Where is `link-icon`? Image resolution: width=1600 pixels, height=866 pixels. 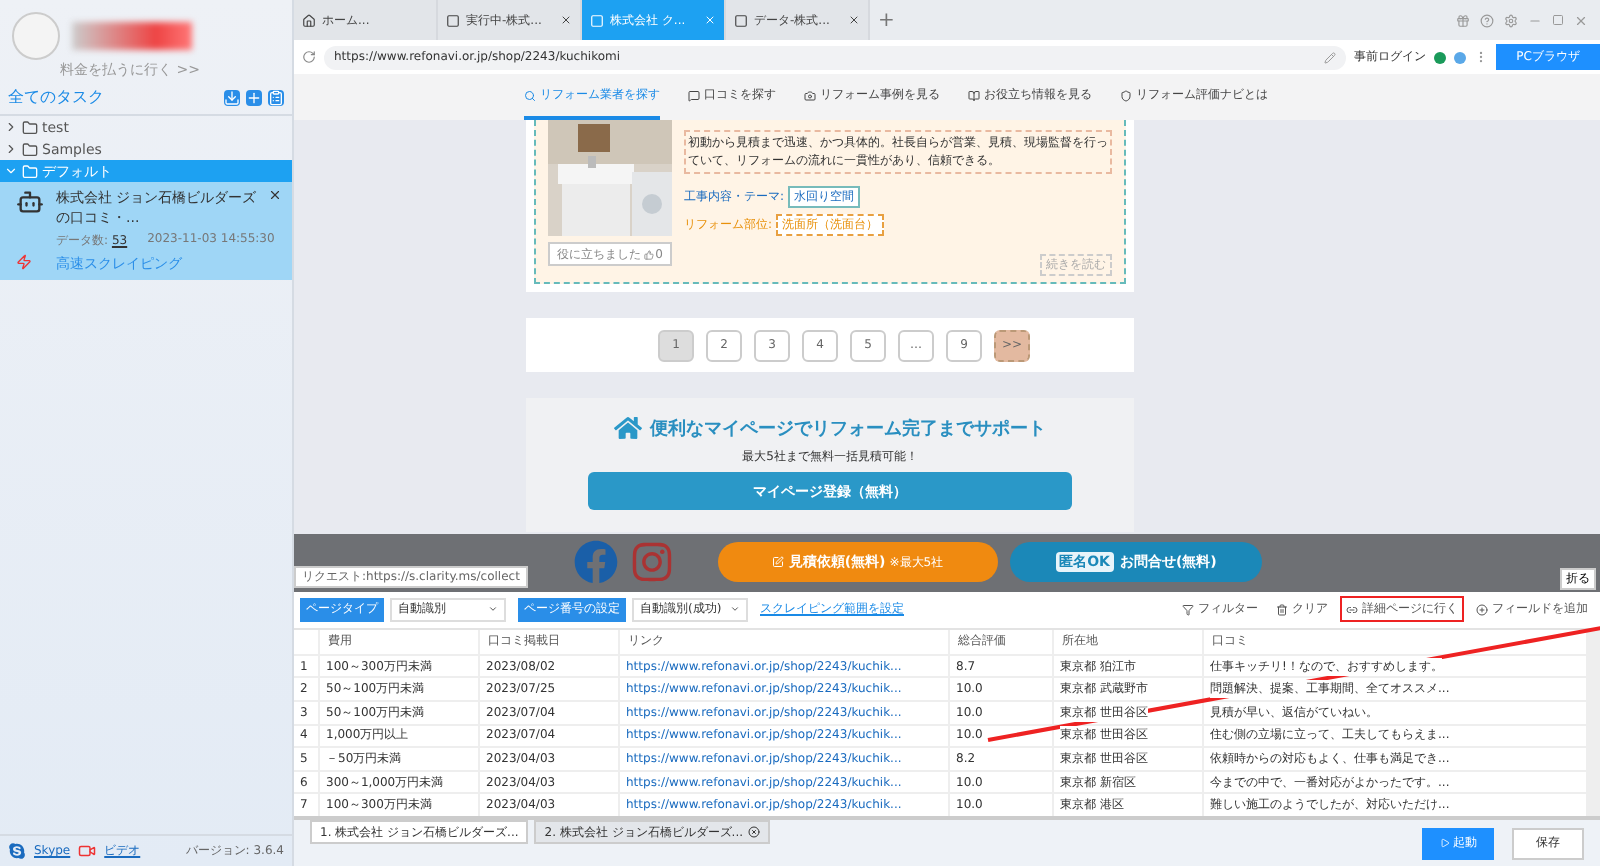 link-icon is located at coordinates (1352, 609).